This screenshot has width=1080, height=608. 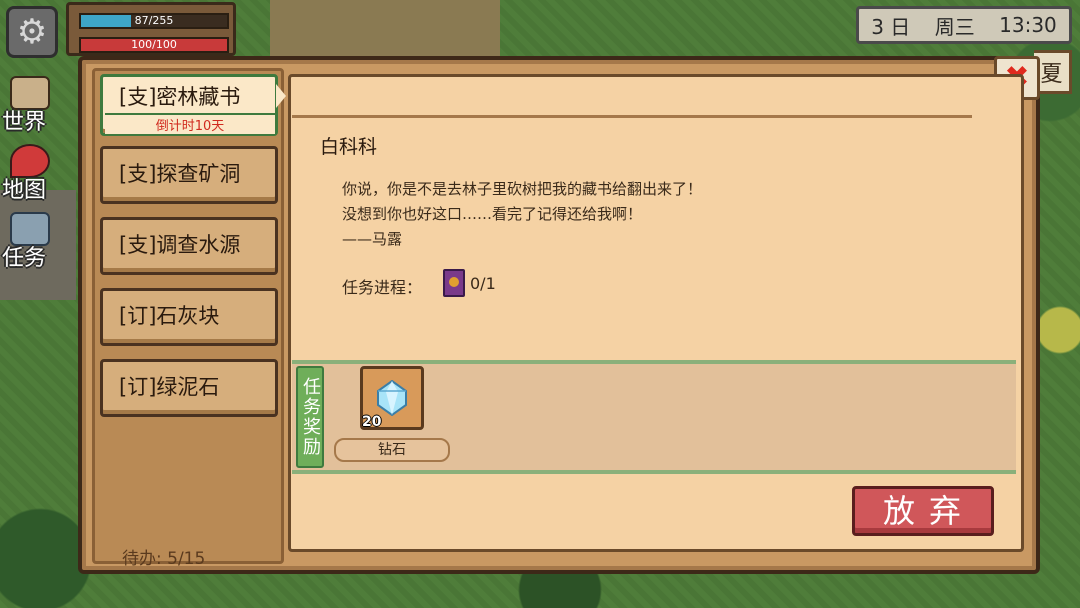 What do you see at coordinates (454, 283) in the screenshot?
I see `book-icon` at bounding box center [454, 283].